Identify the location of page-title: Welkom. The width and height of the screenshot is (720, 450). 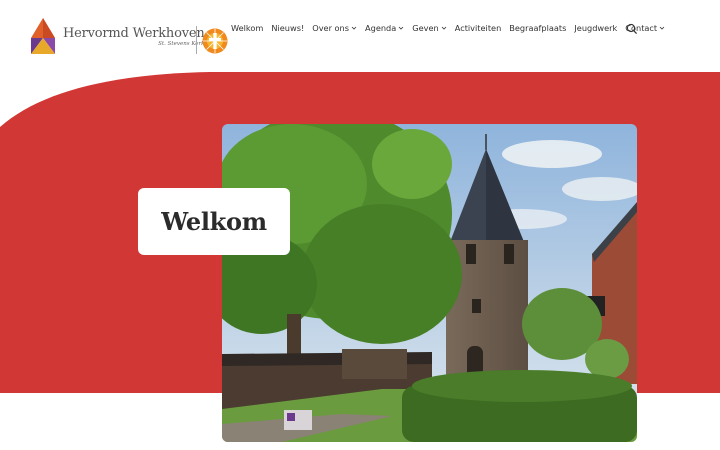
(214, 221).